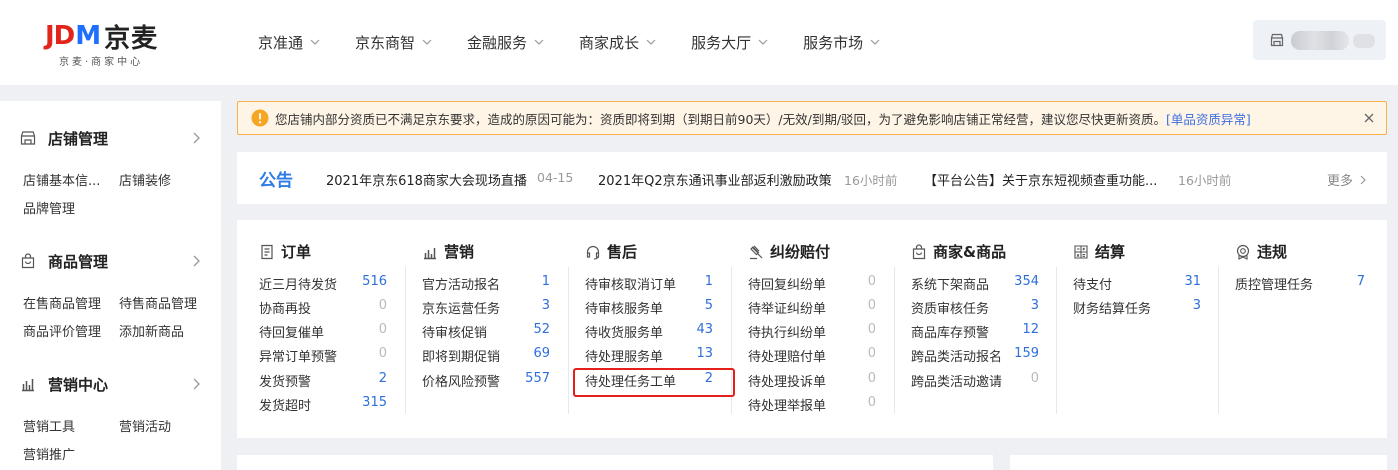 This screenshot has height=470, width=1398. I want to click on sidebar-group-title: 店铺管理, so click(78, 138).